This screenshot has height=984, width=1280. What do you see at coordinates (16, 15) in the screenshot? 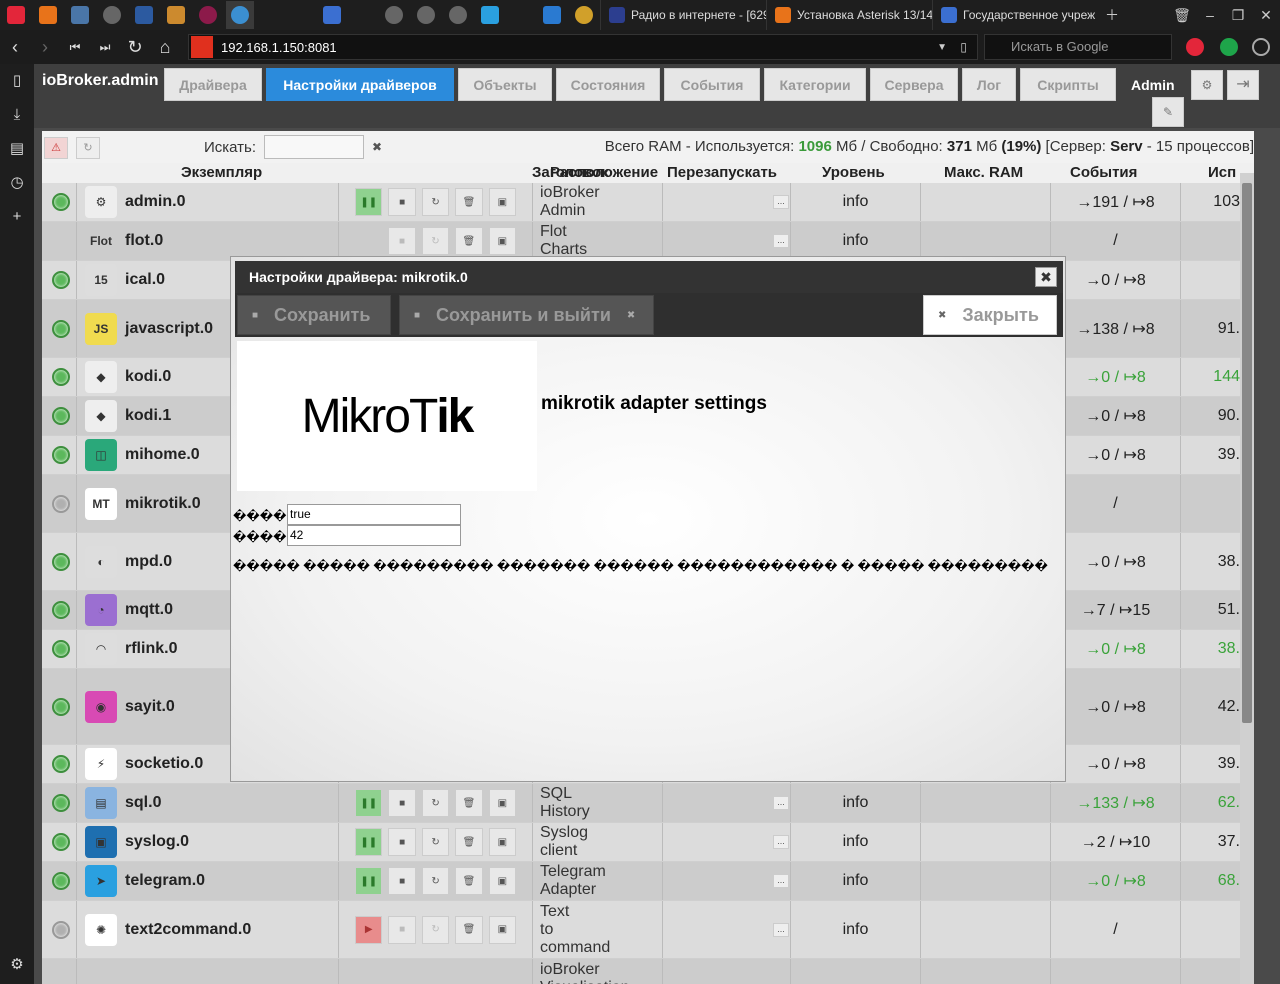
I see `vivaldi-menu-icon` at bounding box center [16, 15].